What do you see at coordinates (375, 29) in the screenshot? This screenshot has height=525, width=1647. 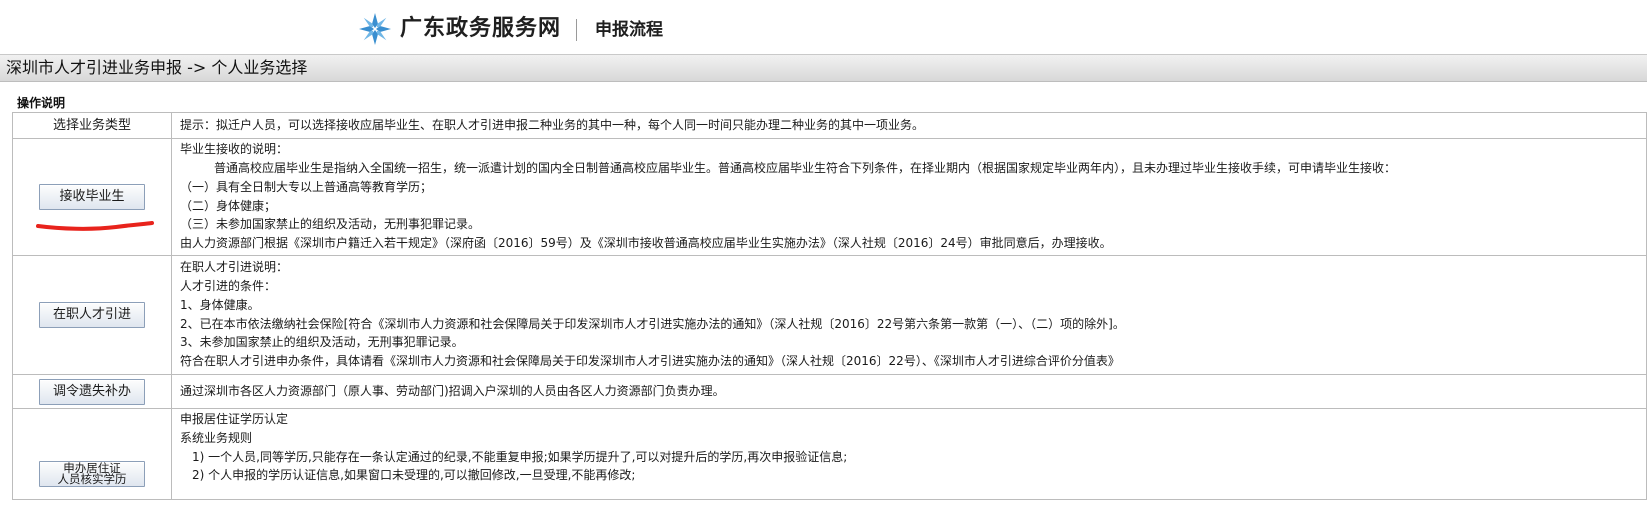 I see `gov-service-logo-icon` at bounding box center [375, 29].